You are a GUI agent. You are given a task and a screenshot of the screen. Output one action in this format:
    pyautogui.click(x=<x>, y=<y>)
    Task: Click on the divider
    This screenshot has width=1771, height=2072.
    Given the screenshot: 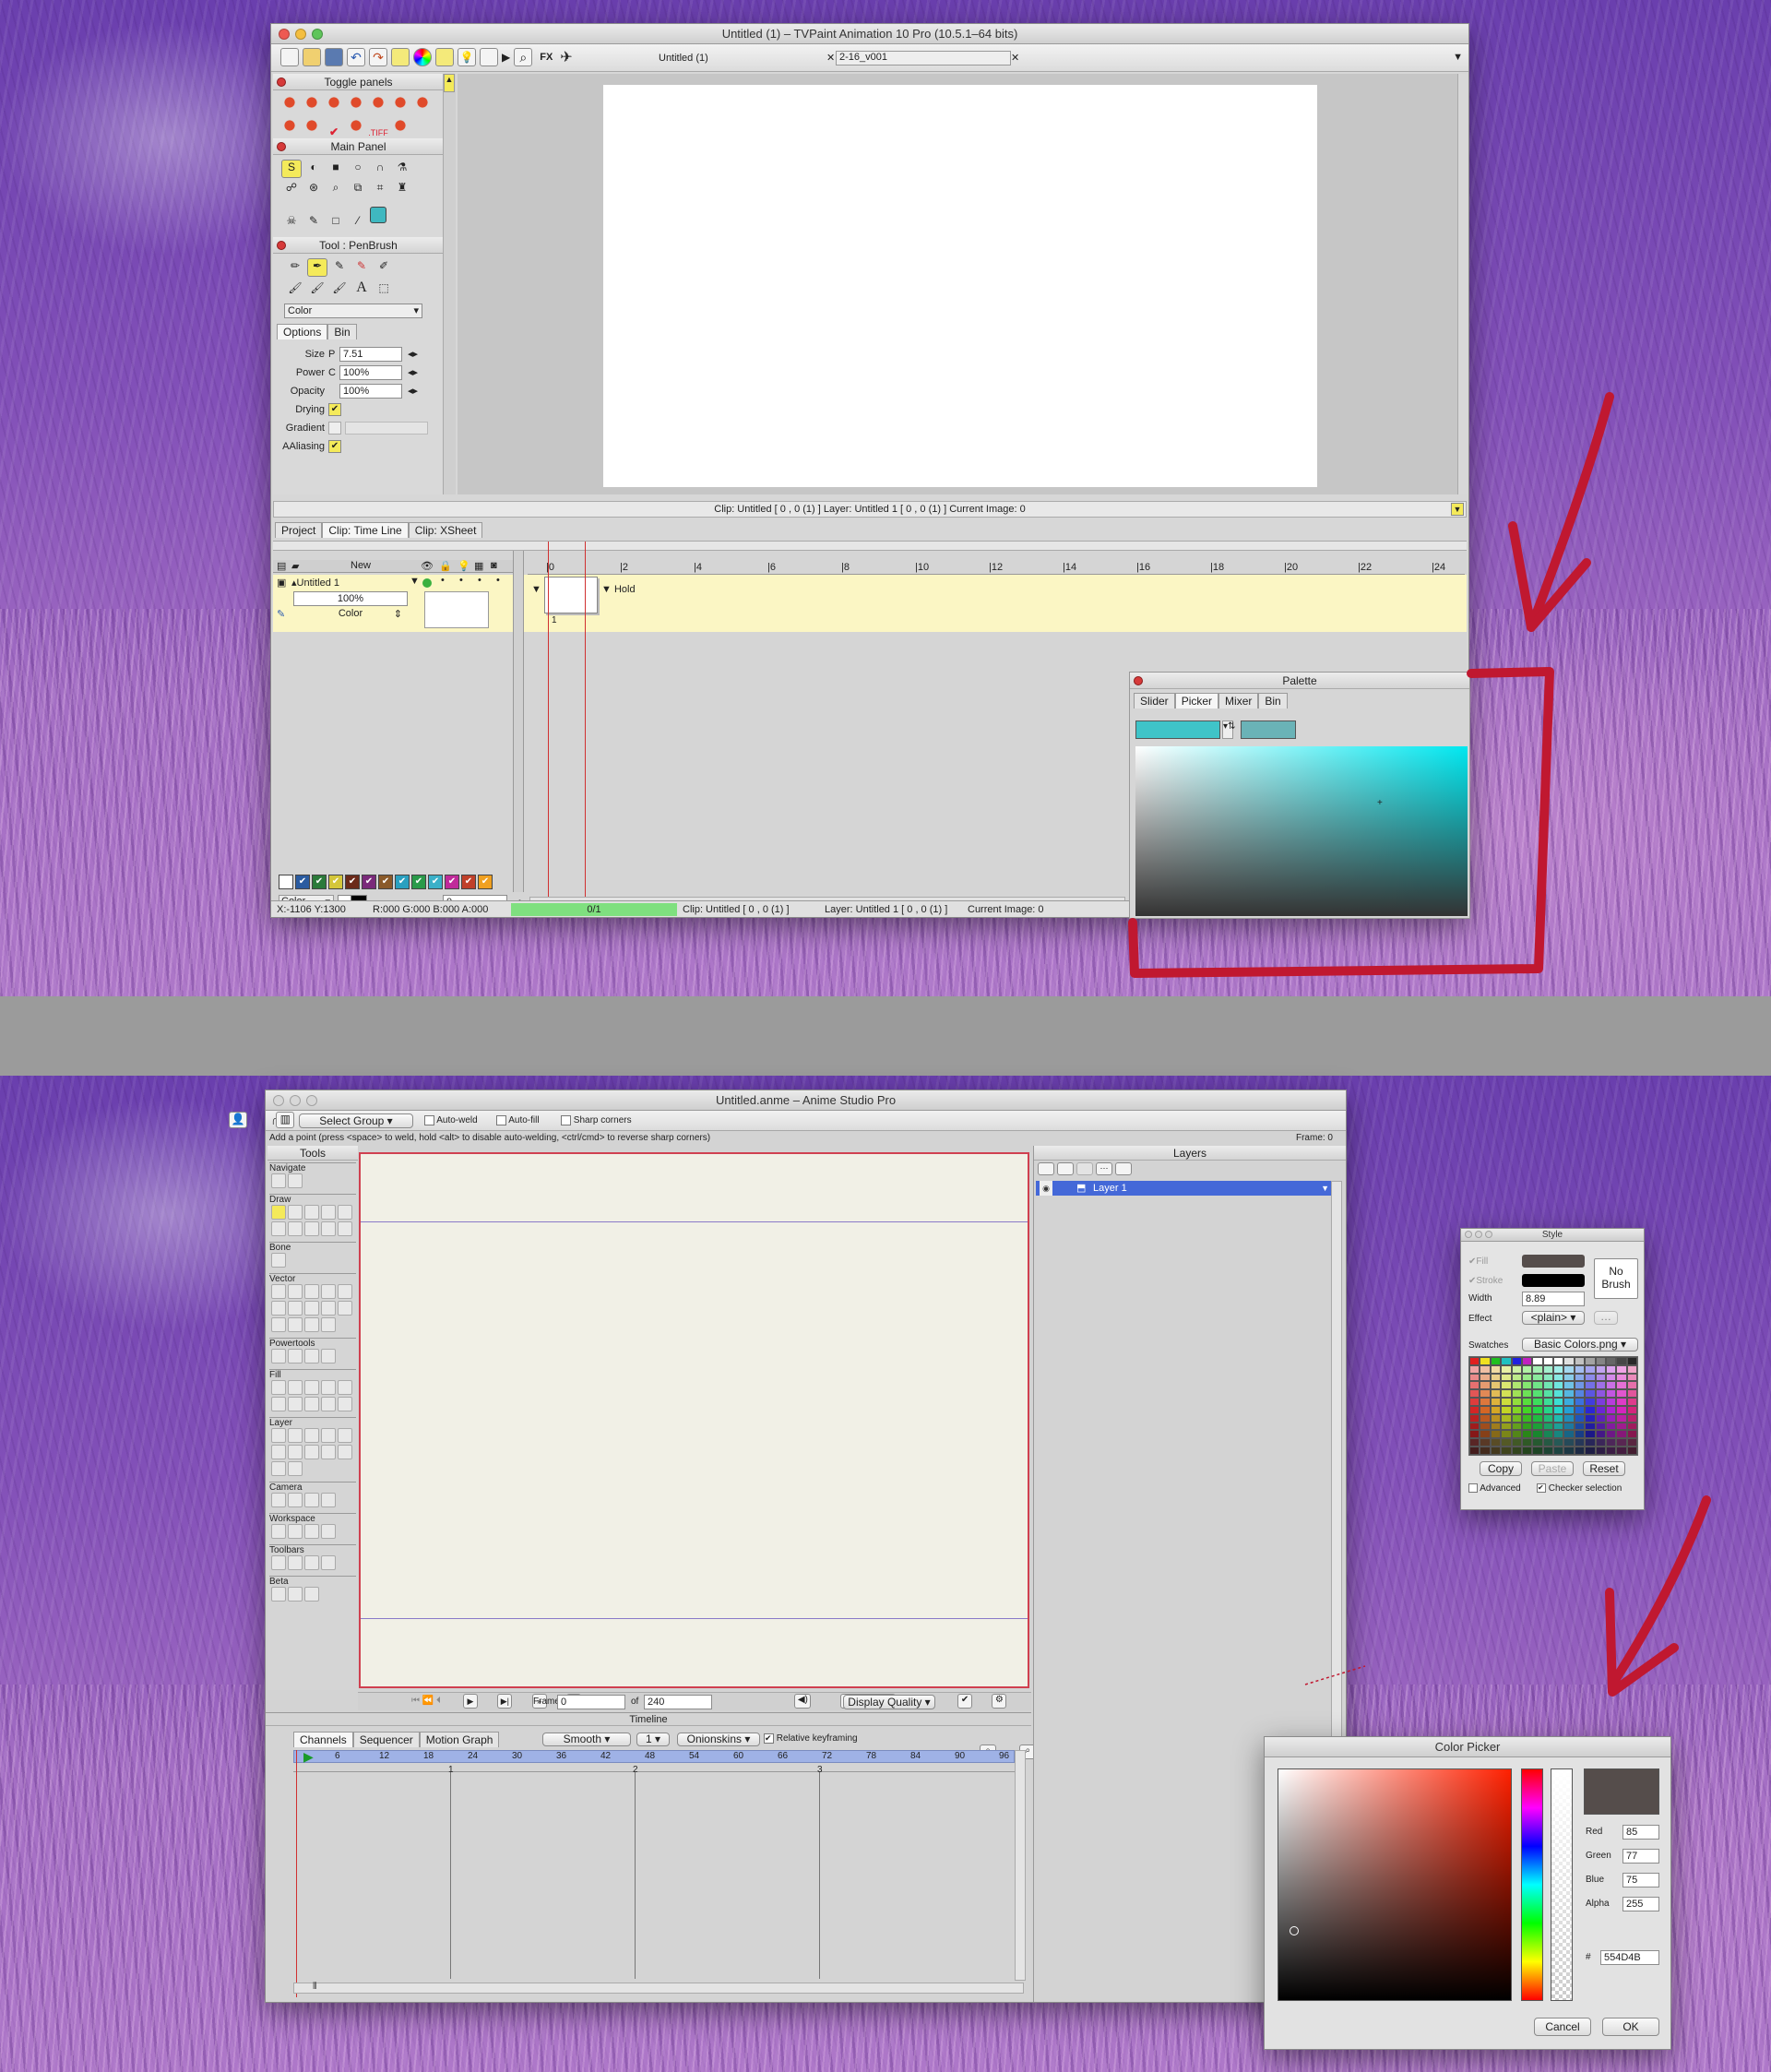 What is the action you would take?
    pyautogui.click(x=885, y=1036)
    